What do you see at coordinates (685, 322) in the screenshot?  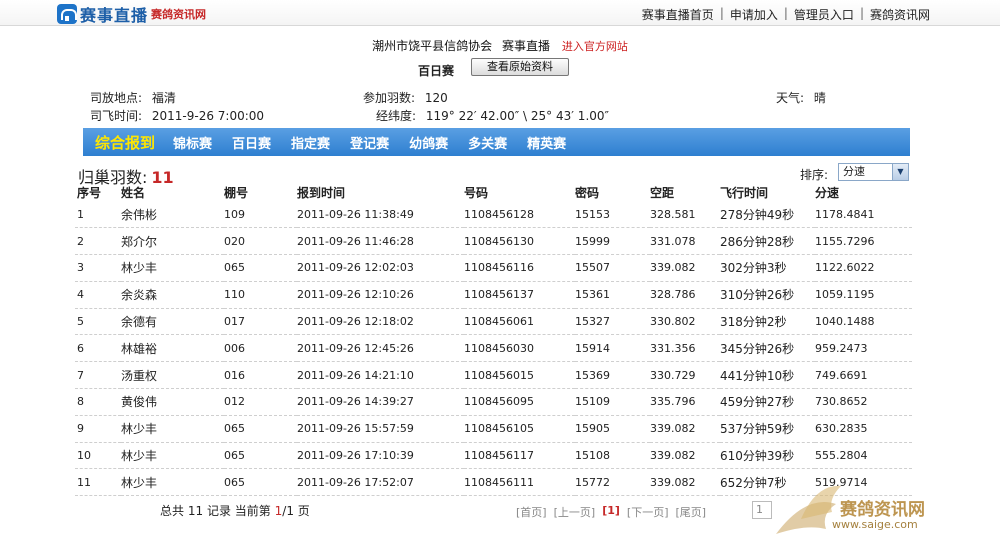 I see `table-cell: 330.802` at bounding box center [685, 322].